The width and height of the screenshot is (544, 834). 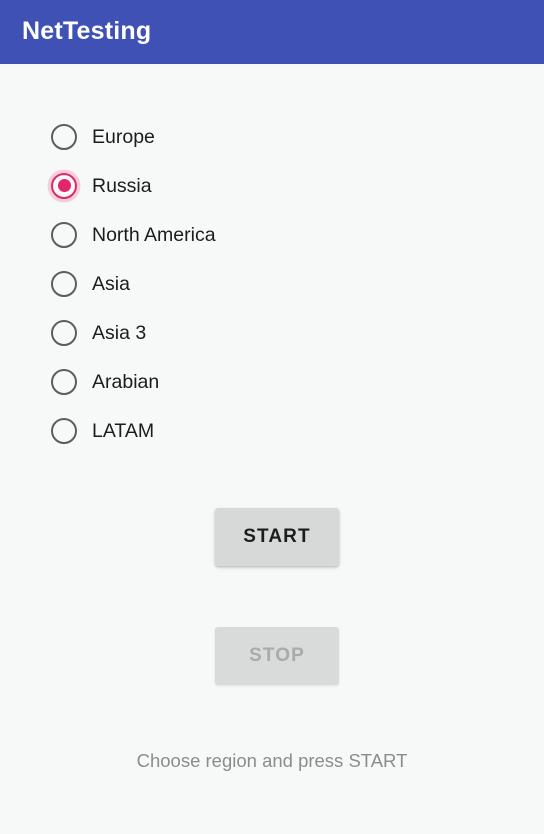 I want to click on radio-option-europe: Europe, so click(x=258, y=136).